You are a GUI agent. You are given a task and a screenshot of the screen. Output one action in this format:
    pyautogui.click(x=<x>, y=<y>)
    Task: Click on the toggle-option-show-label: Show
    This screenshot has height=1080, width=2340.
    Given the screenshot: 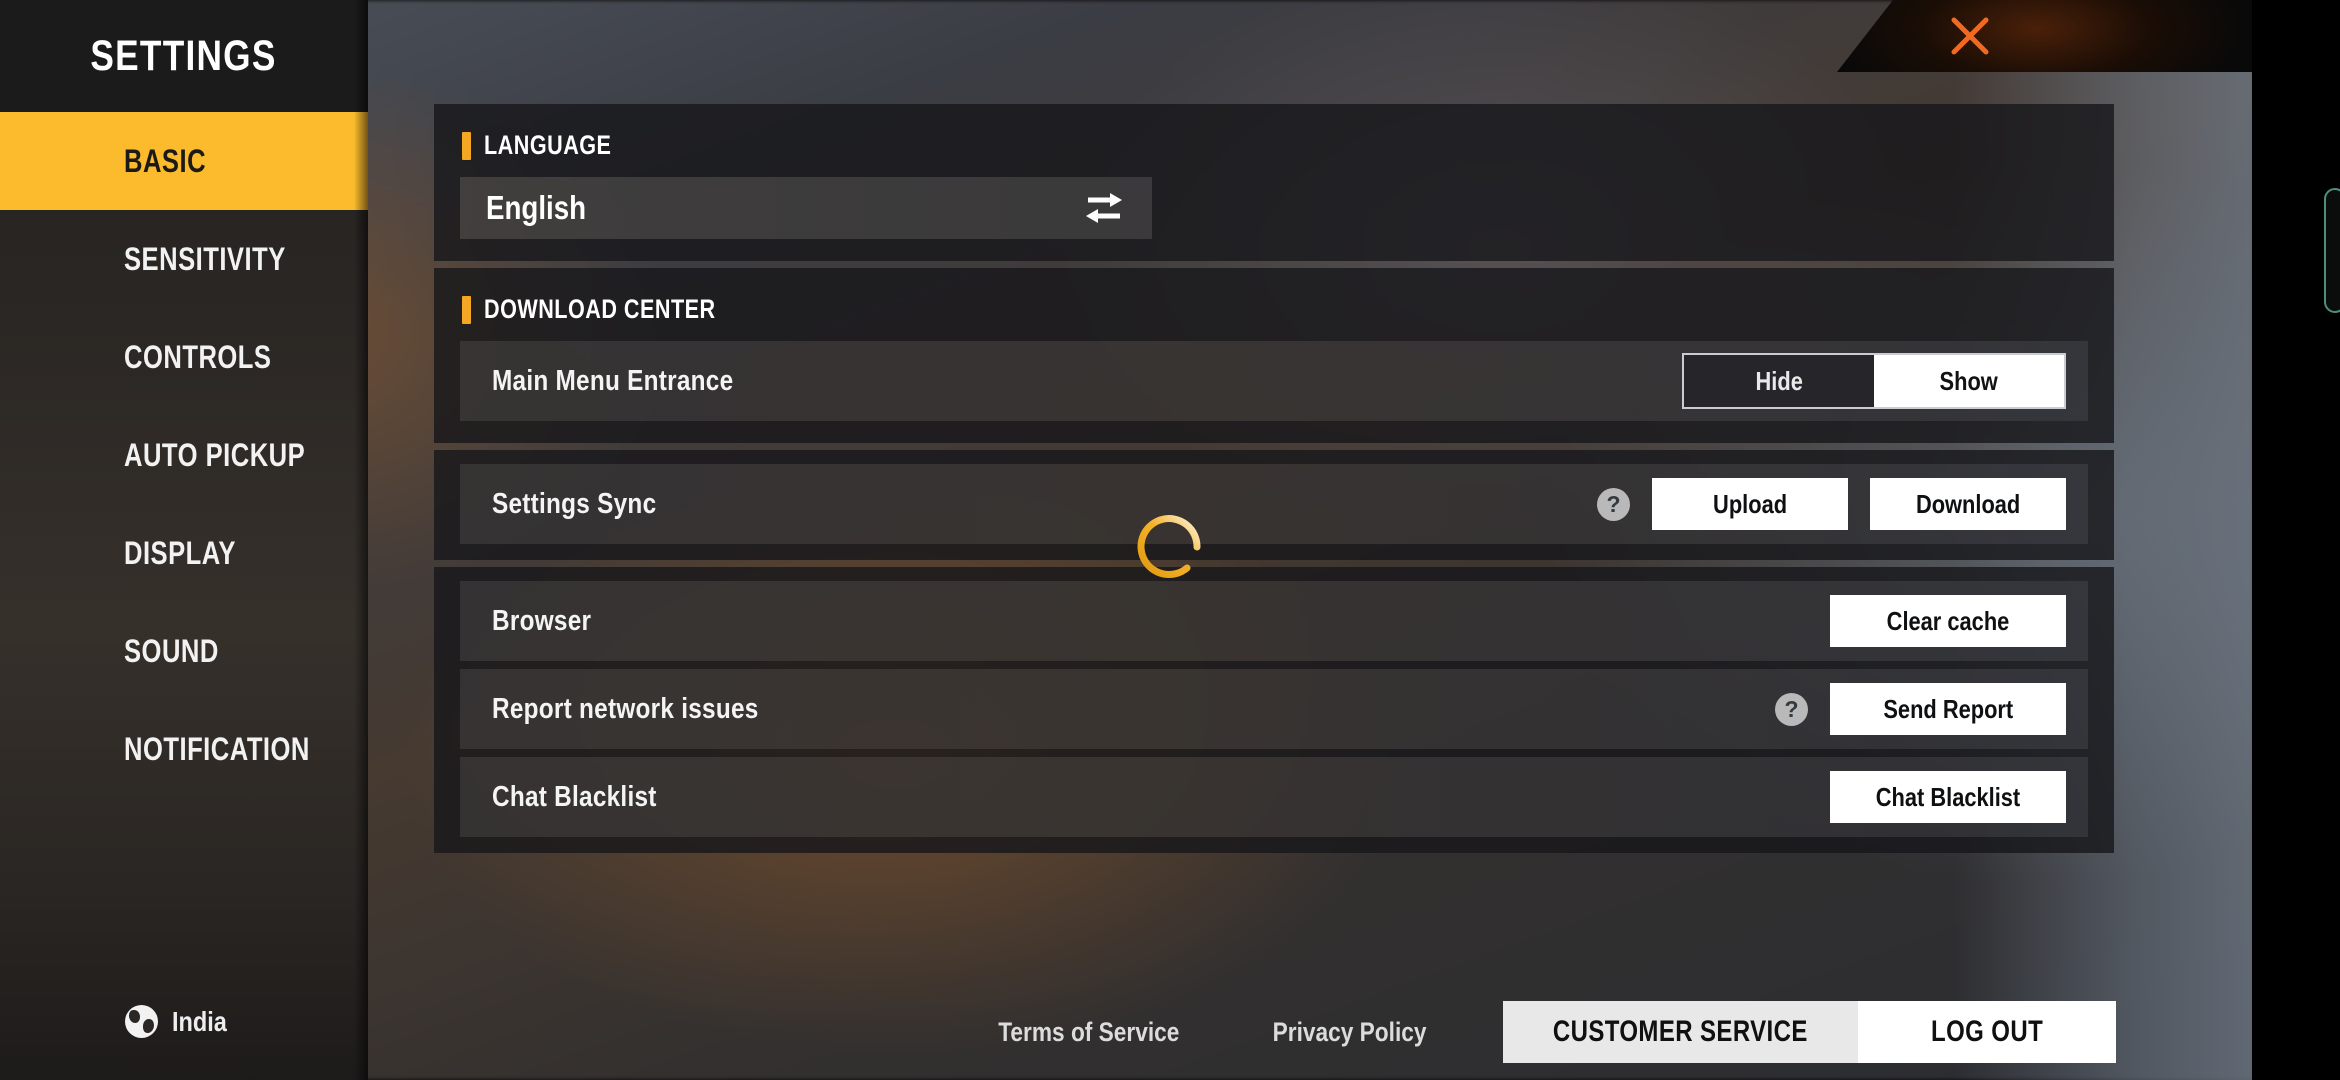 What is the action you would take?
    pyautogui.click(x=1969, y=380)
    